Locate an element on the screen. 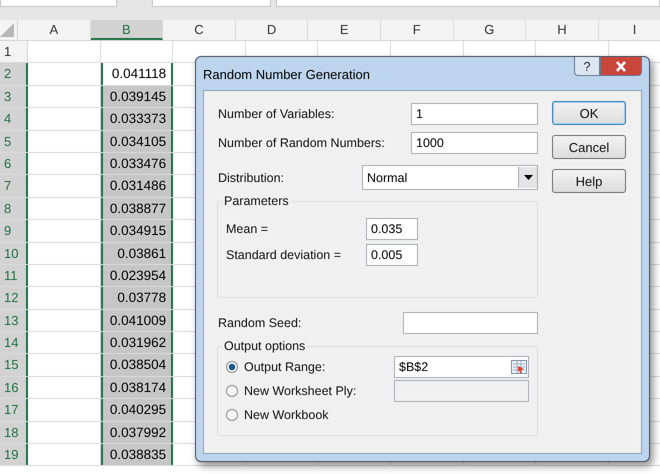 This screenshot has width=660, height=474. row-header: 18 is located at coordinates (14, 433).